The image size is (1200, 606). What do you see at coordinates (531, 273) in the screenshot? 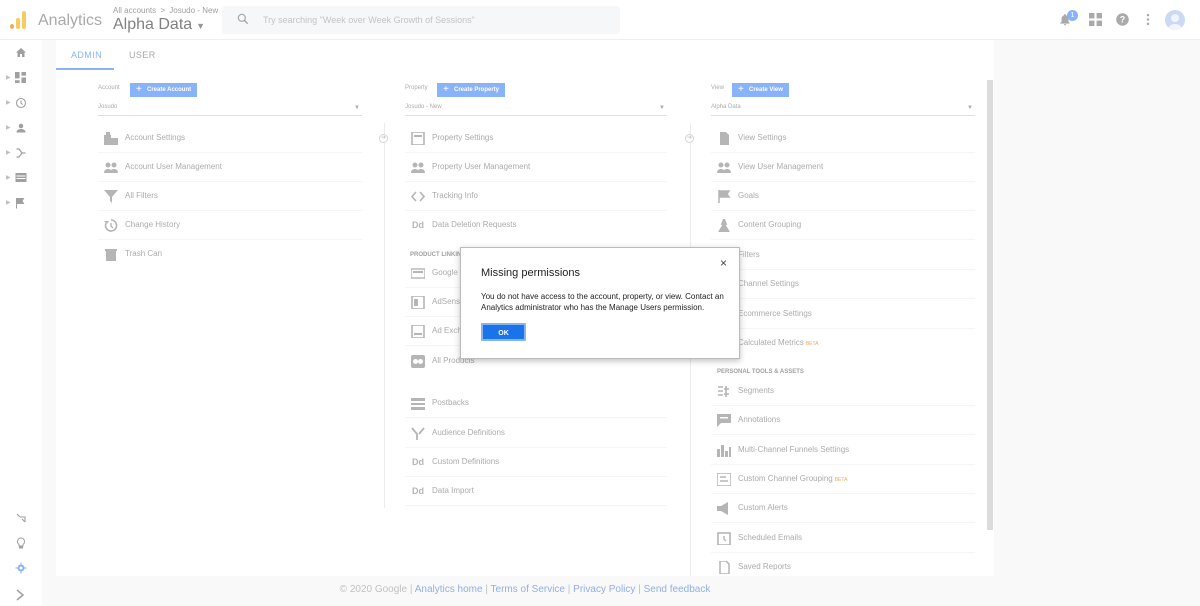
I see `dialog-title: Missing permissions` at bounding box center [531, 273].